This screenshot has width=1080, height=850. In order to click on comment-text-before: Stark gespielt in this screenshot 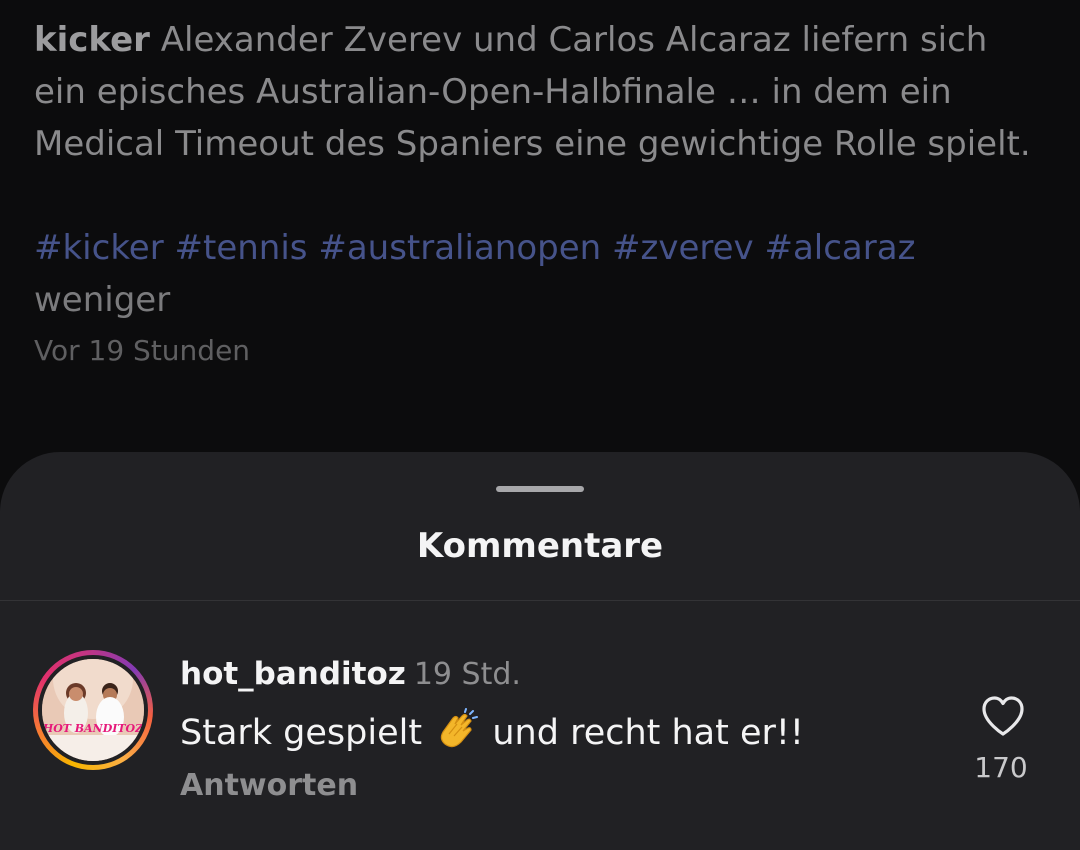, I will do `click(301, 733)`.